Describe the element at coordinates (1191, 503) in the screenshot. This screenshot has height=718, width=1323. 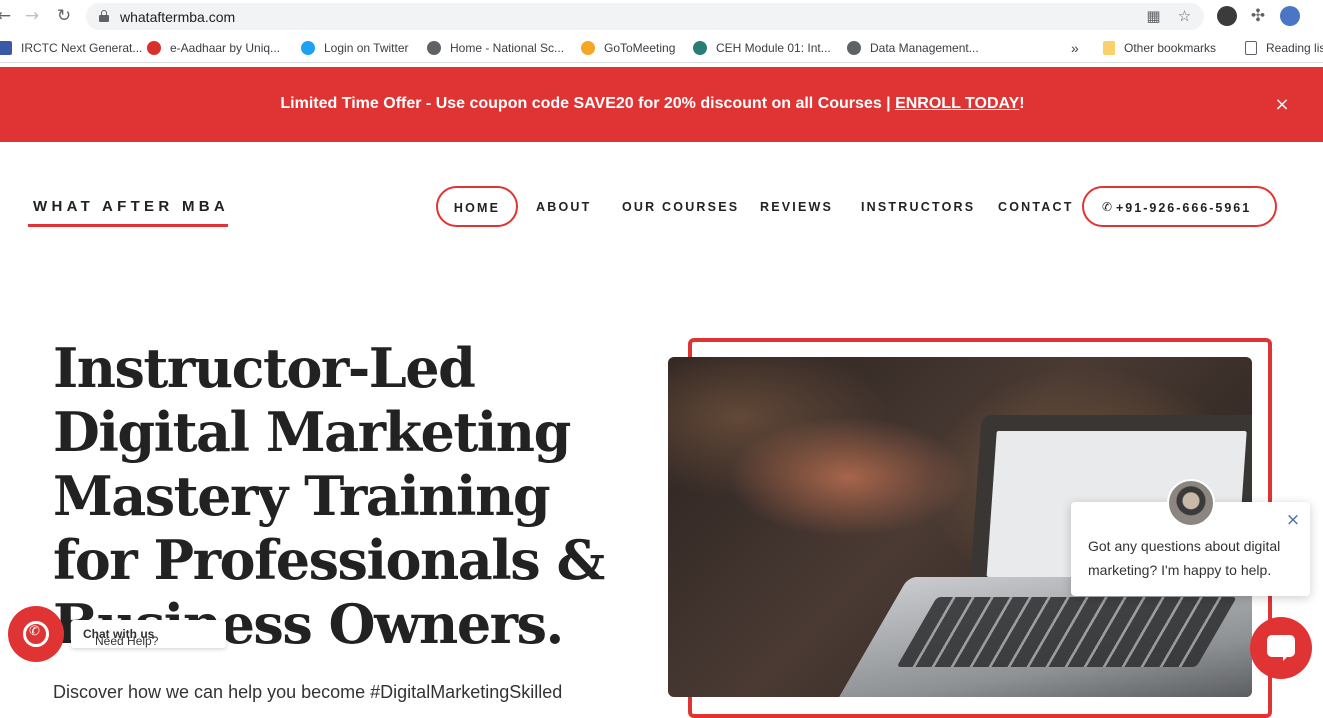
I see `chat-agent-avatar` at that location.